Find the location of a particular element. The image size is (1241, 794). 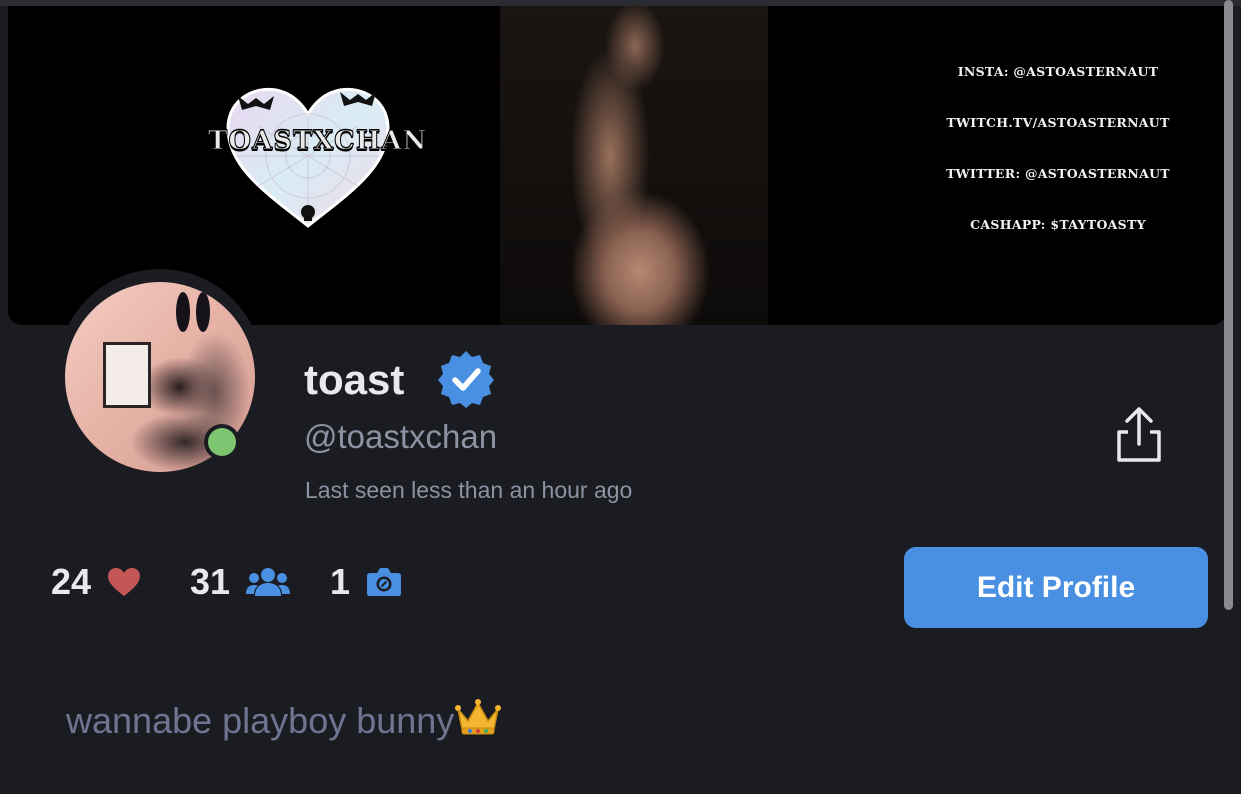

heart-icon is located at coordinates (124, 582).